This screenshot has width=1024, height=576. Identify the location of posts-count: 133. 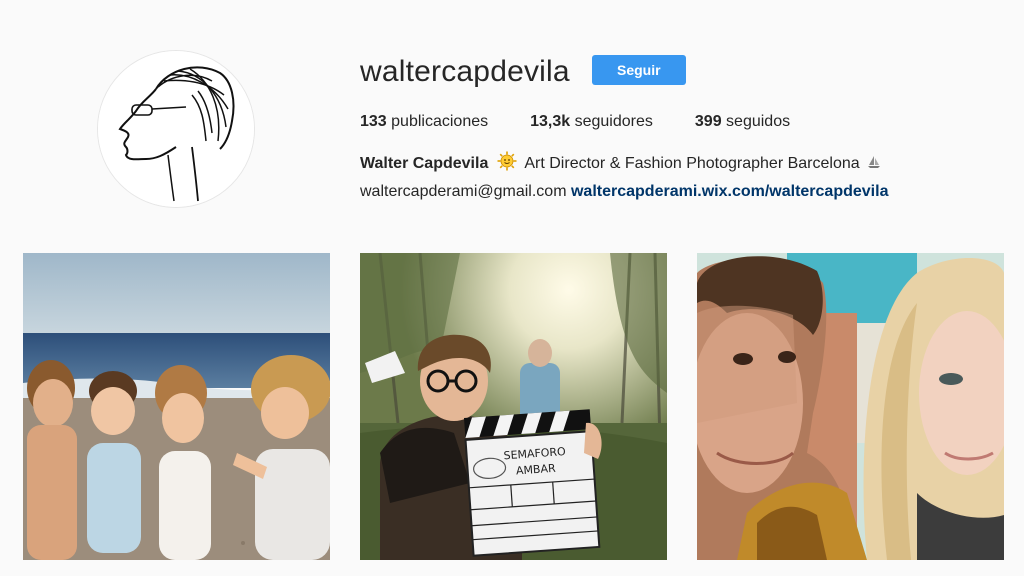
(373, 121).